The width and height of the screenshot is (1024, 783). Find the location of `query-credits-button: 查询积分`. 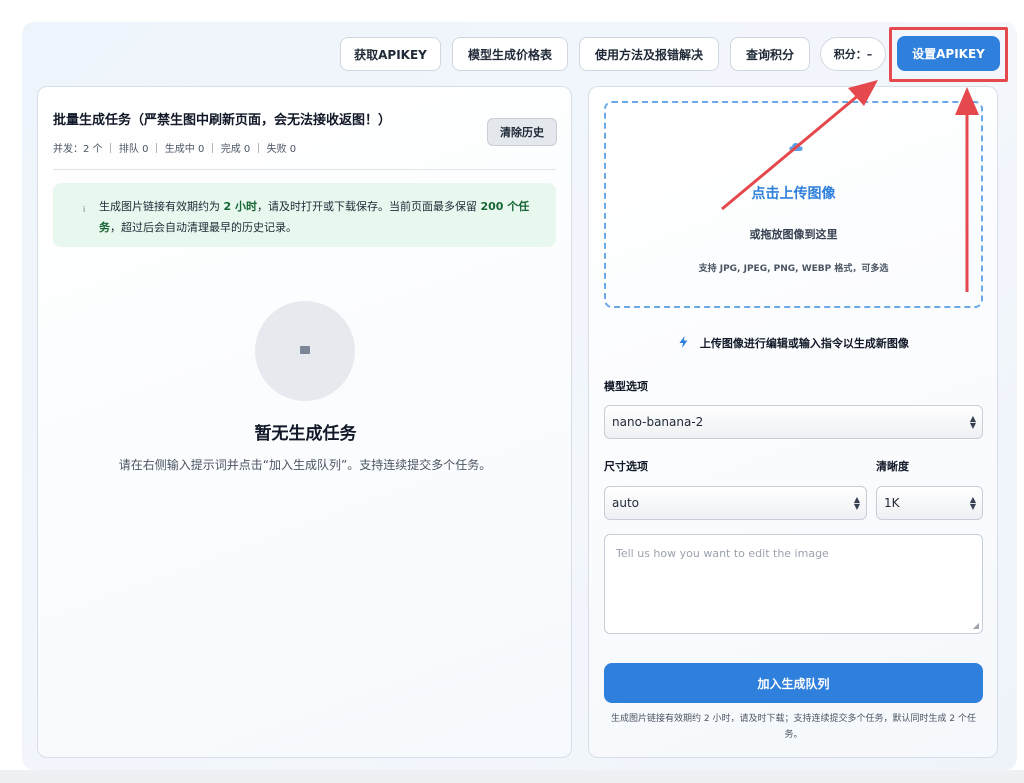

query-credits-button: 查询积分 is located at coordinates (770, 54).